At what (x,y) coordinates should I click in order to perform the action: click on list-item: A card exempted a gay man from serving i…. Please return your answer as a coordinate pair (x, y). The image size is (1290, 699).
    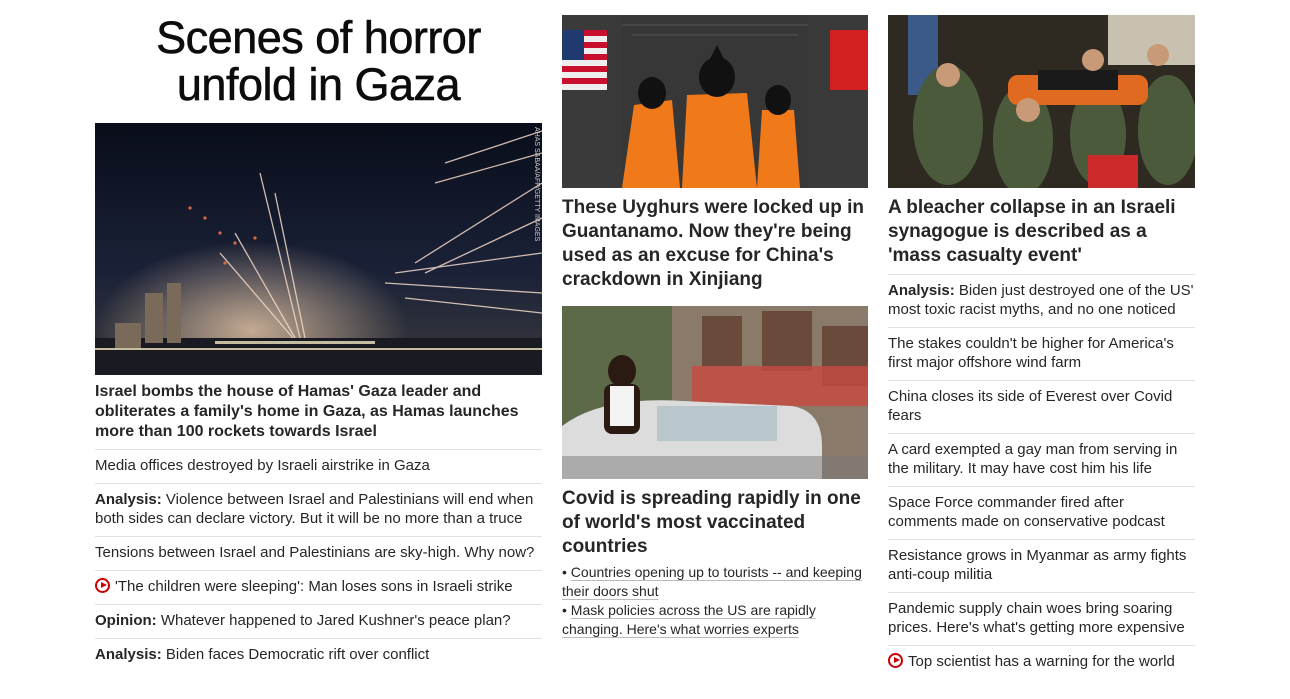
    Looking at the image, I should click on (1041, 459).